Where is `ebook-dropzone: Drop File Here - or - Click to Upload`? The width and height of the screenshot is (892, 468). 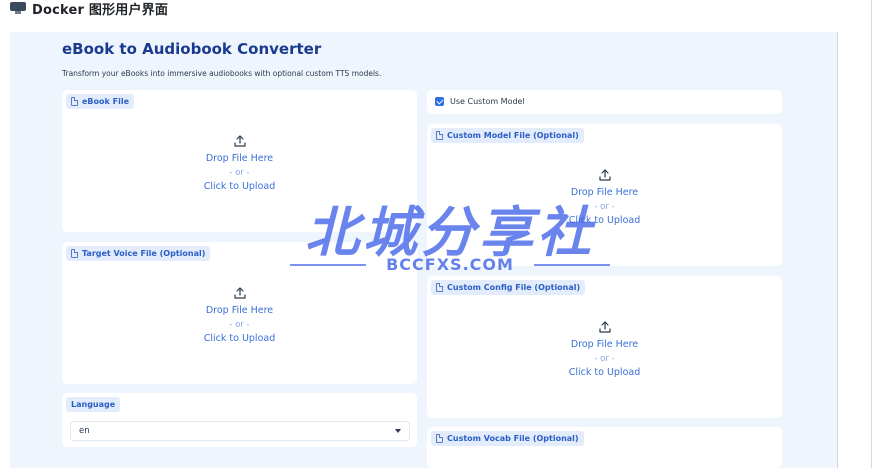
ebook-dropzone: Drop File Here - or - Click to Upload is located at coordinates (239, 164).